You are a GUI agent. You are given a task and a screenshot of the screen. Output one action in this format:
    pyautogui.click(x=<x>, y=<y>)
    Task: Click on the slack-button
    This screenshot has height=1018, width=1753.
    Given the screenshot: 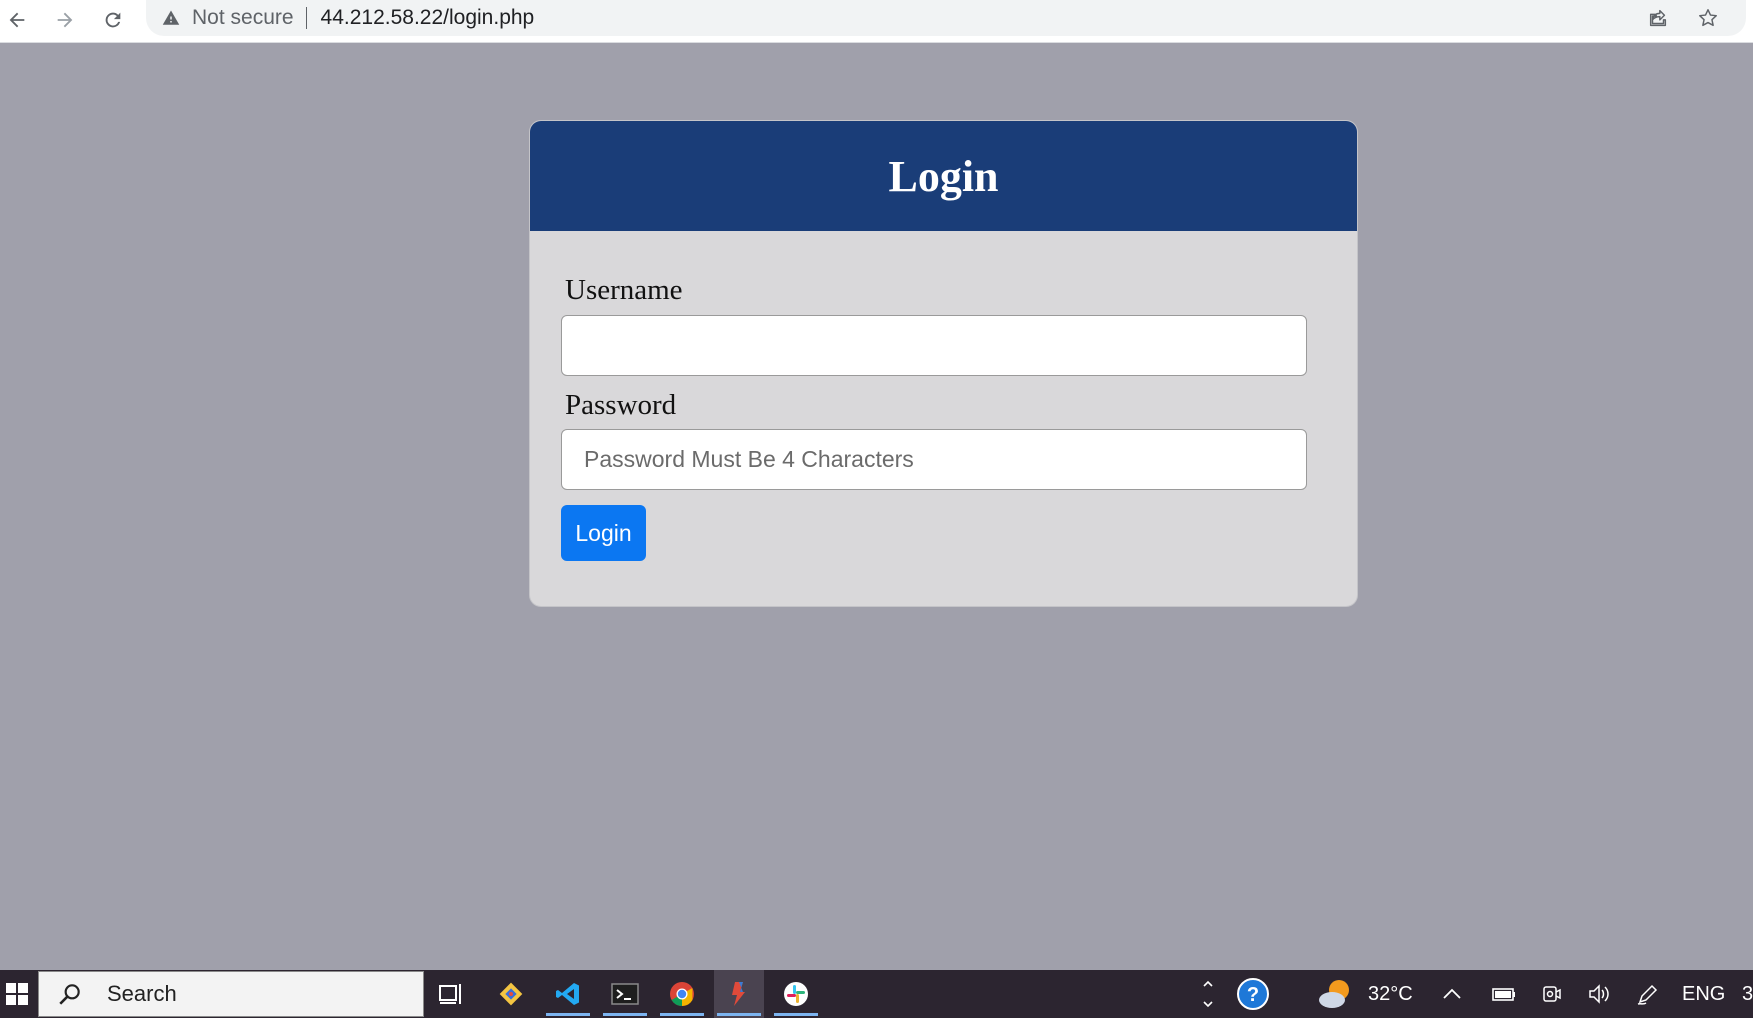 What is the action you would take?
    pyautogui.click(x=796, y=994)
    